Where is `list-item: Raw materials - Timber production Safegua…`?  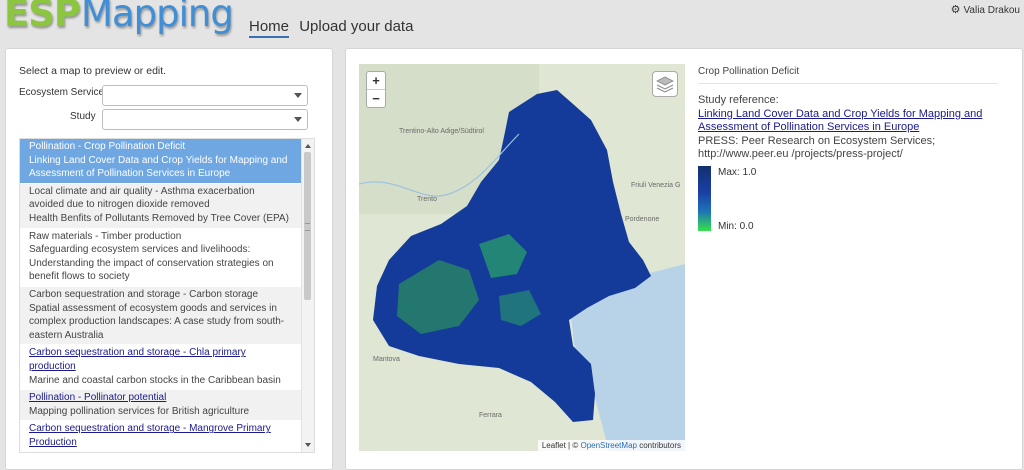 list-item: Raw materials - Timber production Safegua… is located at coordinates (160, 258).